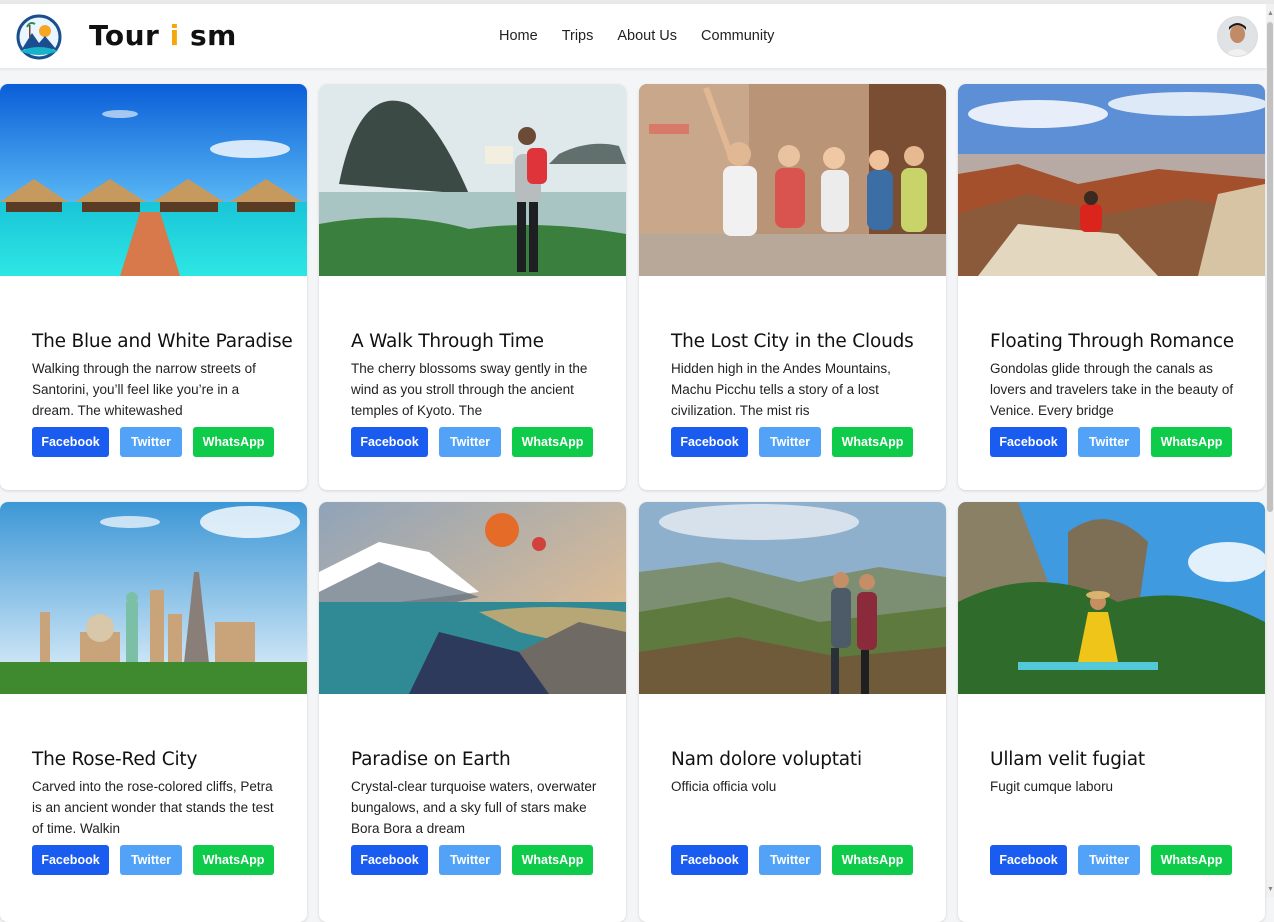 The height and width of the screenshot is (922, 1274). I want to click on card-image-canyon-viewpoint, so click(1111, 180).